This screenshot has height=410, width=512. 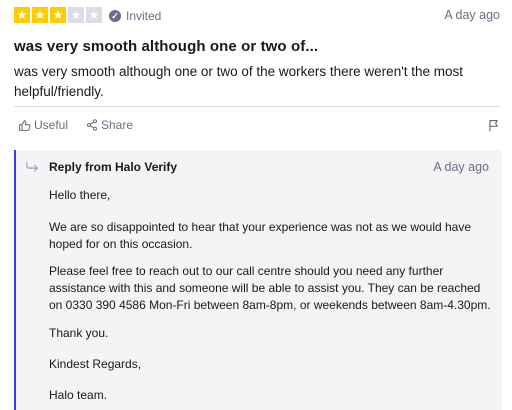 What do you see at coordinates (144, 16) in the screenshot?
I see `invited-label: Invited` at bounding box center [144, 16].